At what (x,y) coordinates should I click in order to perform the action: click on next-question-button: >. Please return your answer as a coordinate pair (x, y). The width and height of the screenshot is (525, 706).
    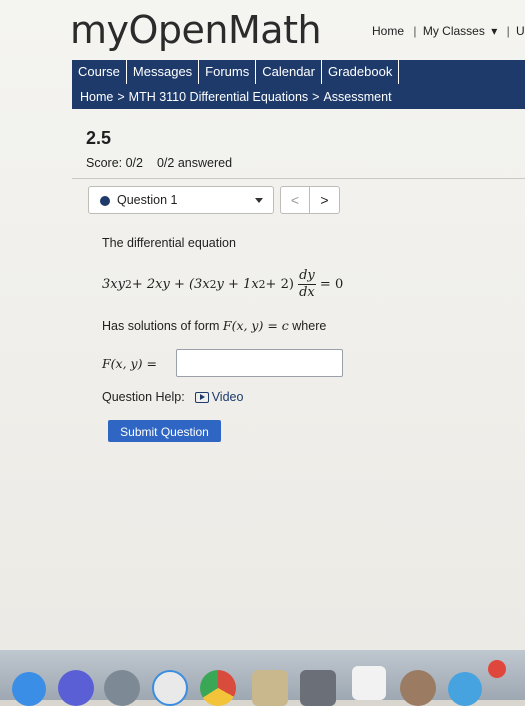
    Looking at the image, I should click on (325, 200).